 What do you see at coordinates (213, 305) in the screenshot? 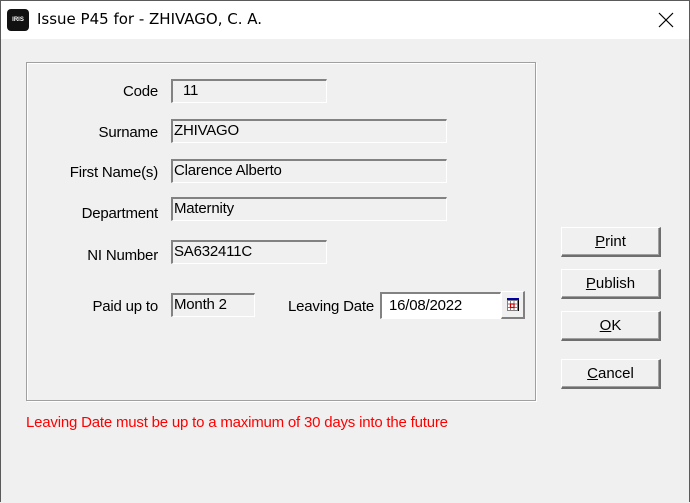
I see `paid-up-to-field: Month 2` at bounding box center [213, 305].